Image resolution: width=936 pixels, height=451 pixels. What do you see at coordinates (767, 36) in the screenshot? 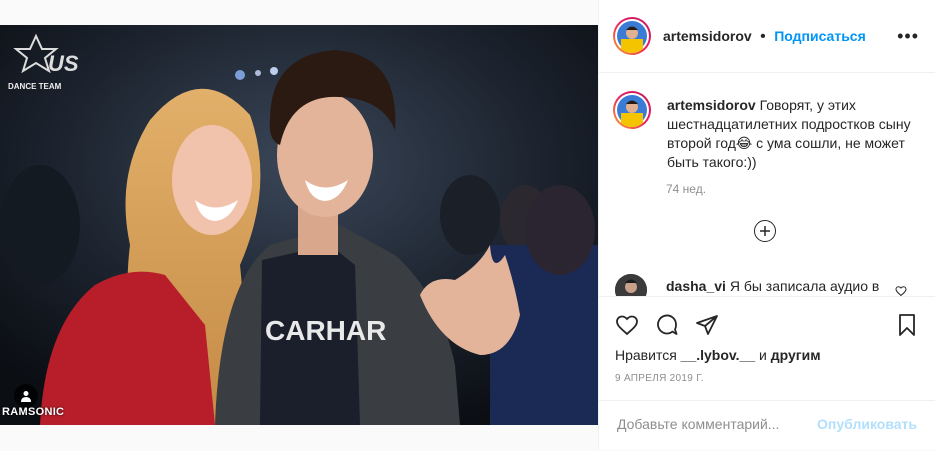
I see `post-header: artemsidorov • Подписаться •••` at bounding box center [767, 36].